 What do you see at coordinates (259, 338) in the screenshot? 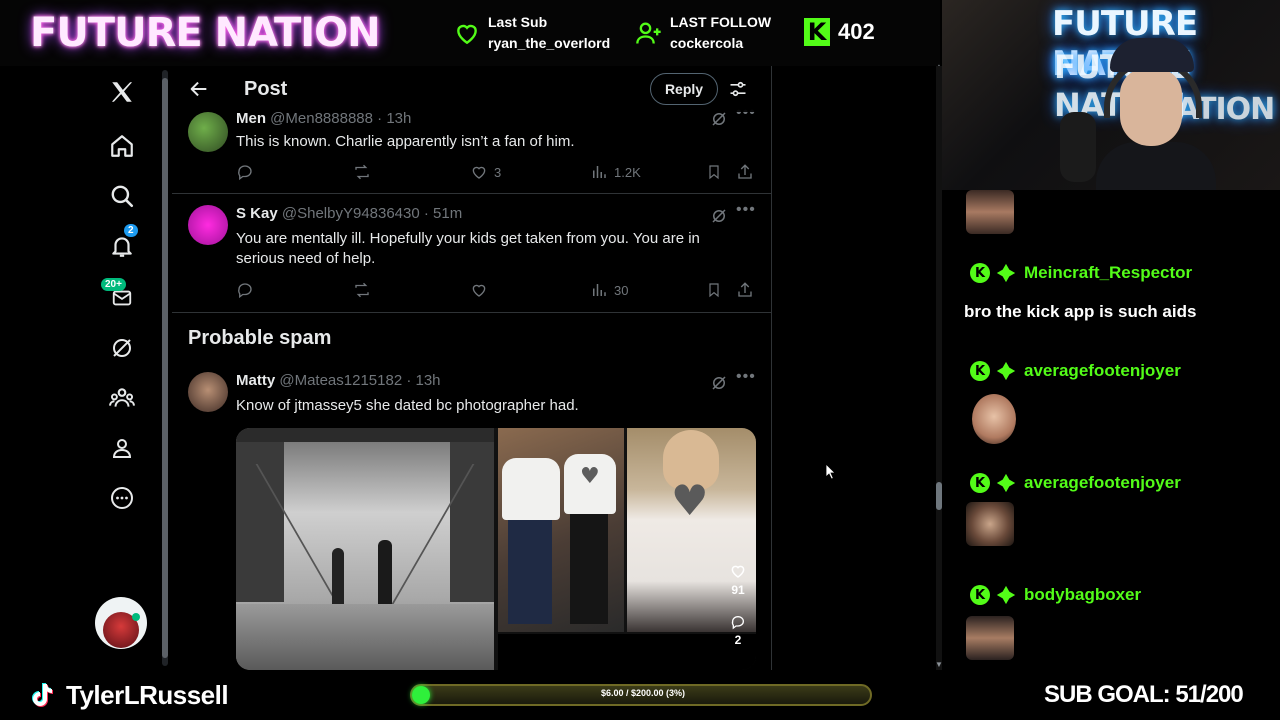
I see `probable-spam-heading: Probable spam` at bounding box center [259, 338].